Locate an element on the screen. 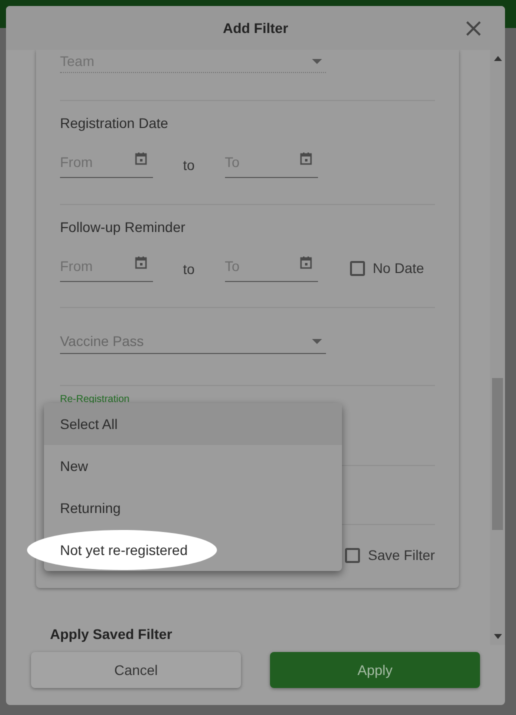 The width and height of the screenshot is (516, 715). close-icon is located at coordinates (473, 28).